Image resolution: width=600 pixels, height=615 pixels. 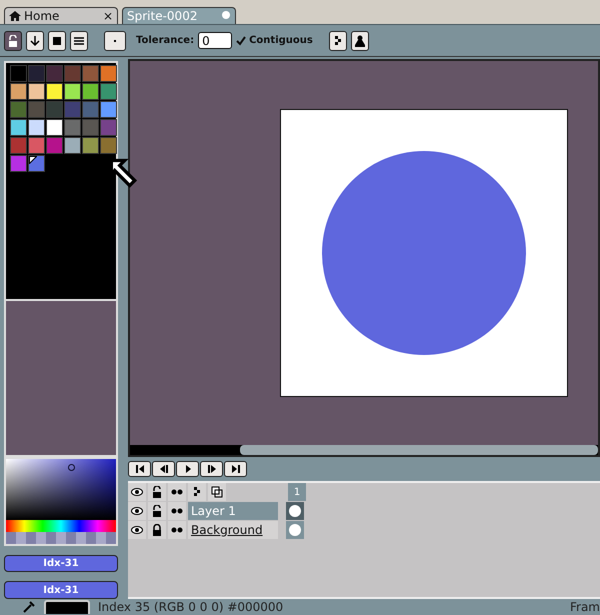 What do you see at coordinates (187, 469) in the screenshot?
I see `play-button` at bounding box center [187, 469].